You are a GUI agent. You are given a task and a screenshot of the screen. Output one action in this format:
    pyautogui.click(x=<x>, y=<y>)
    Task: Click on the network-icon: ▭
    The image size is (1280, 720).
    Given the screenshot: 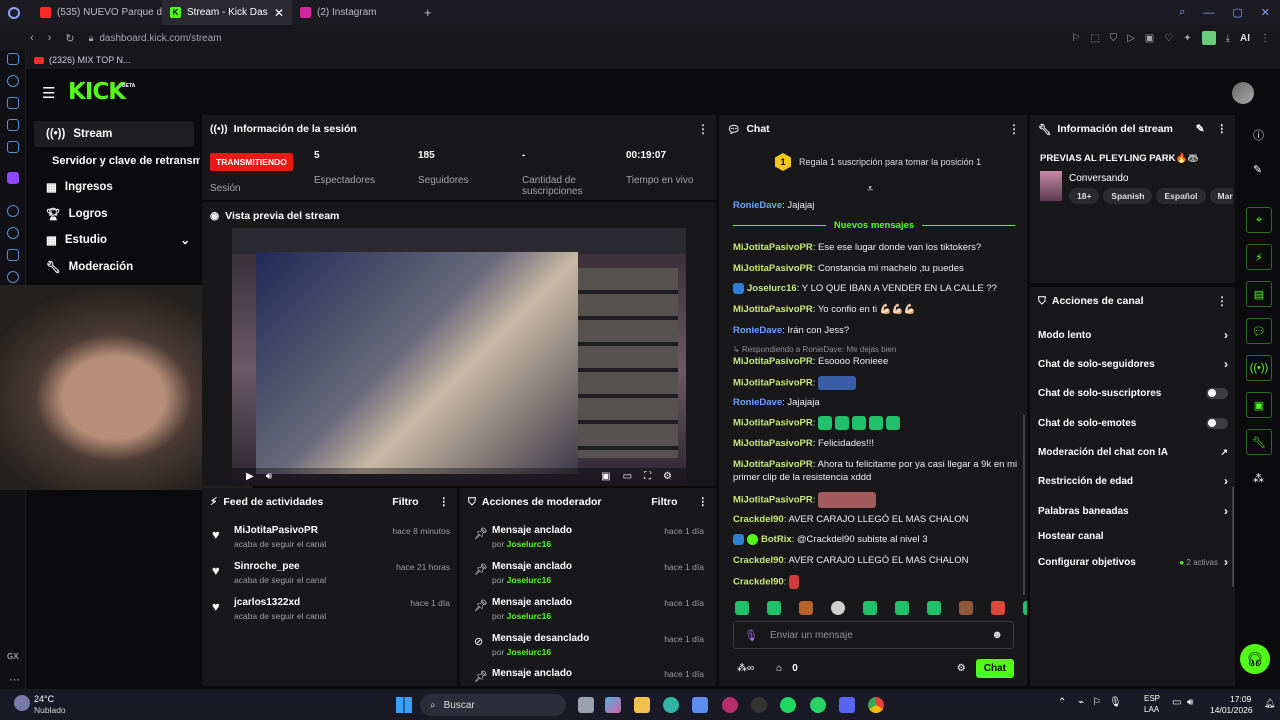 What is the action you would take?
    pyautogui.click(x=1176, y=702)
    